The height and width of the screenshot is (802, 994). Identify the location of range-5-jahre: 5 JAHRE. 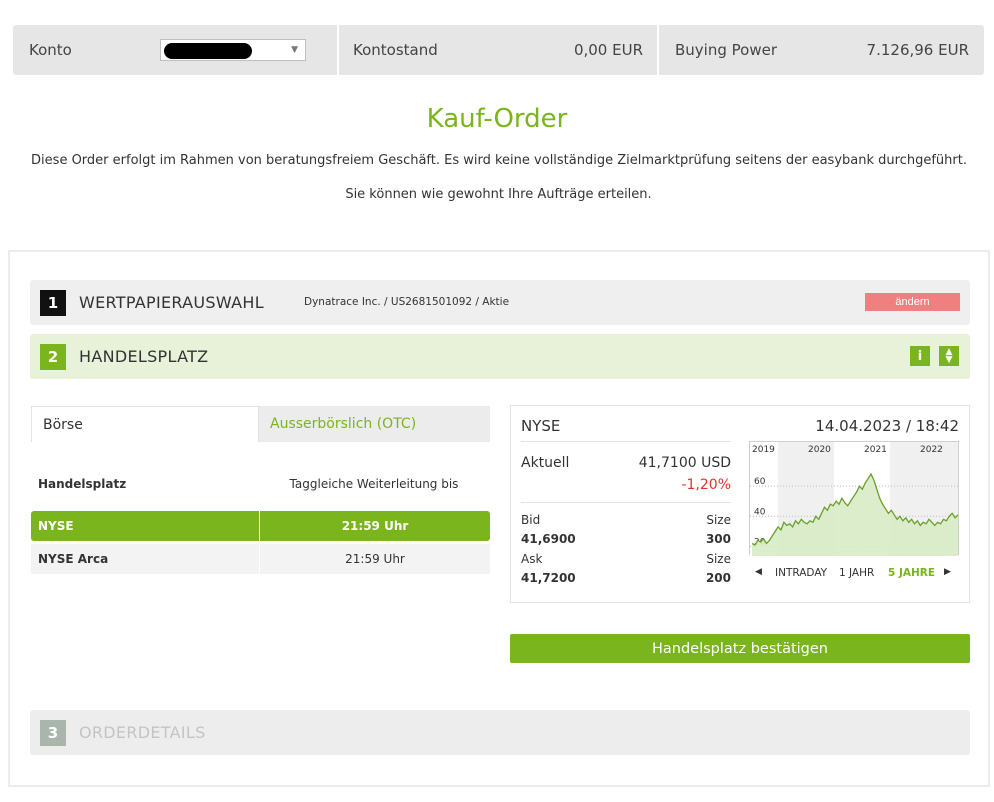
(911, 573).